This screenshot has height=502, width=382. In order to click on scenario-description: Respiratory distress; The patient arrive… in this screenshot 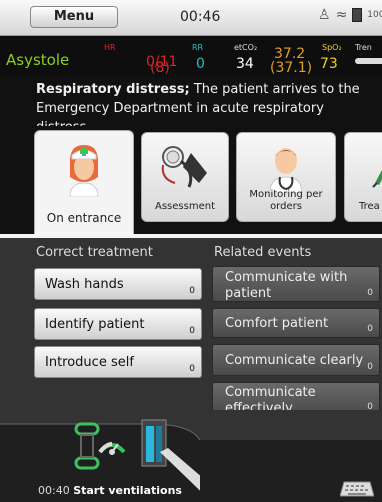, I will do `click(191, 105)`.